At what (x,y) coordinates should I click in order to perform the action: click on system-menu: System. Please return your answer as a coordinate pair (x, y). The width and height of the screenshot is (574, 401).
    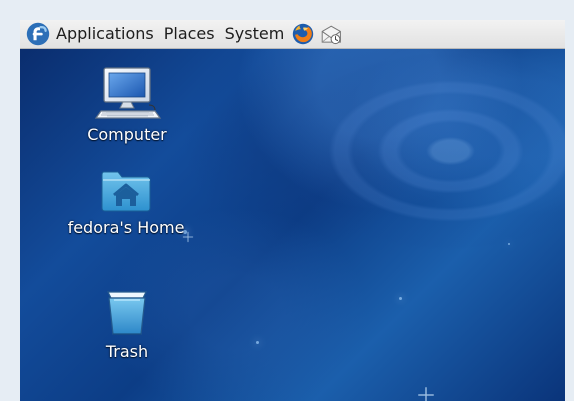
    Looking at the image, I should click on (255, 34).